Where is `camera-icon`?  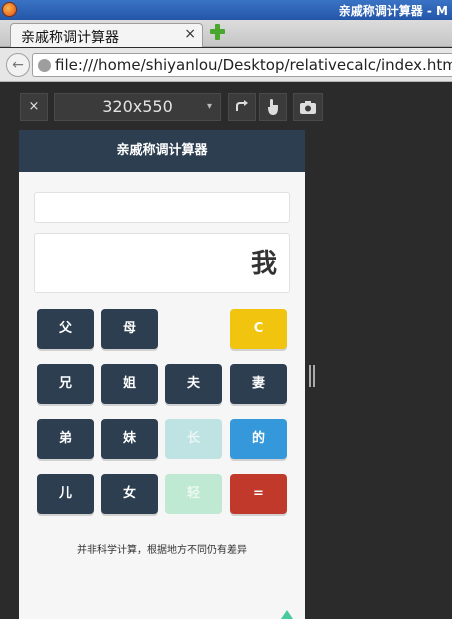
camera-icon is located at coordinates (308, 107).